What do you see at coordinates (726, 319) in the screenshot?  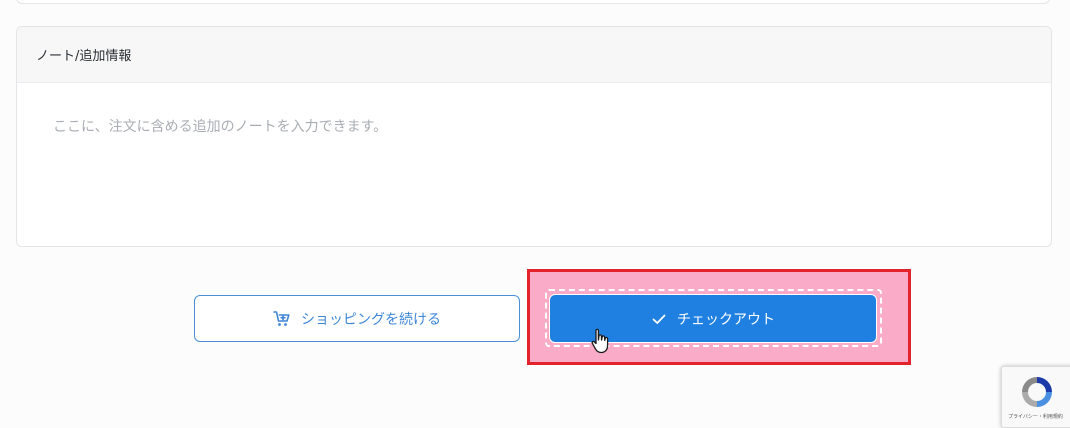 I see `checkout-label: チェックアウト` at bounding box center [726, 319].